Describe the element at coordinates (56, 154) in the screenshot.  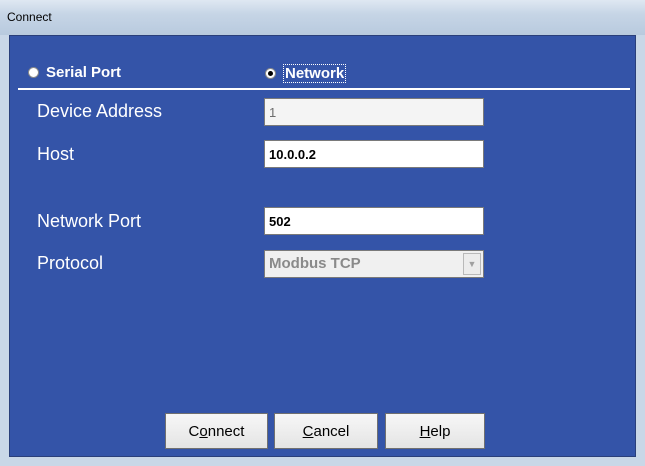
I see `host-label: Host` at that location.